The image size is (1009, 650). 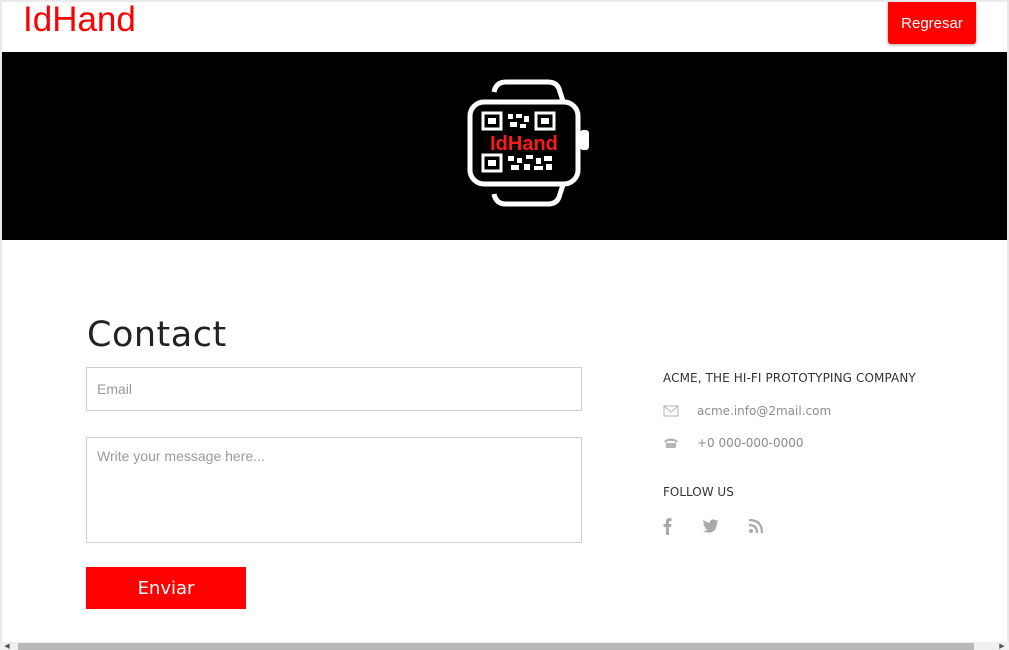 I want to click on envelope-icon, so click(x=671, y=411).